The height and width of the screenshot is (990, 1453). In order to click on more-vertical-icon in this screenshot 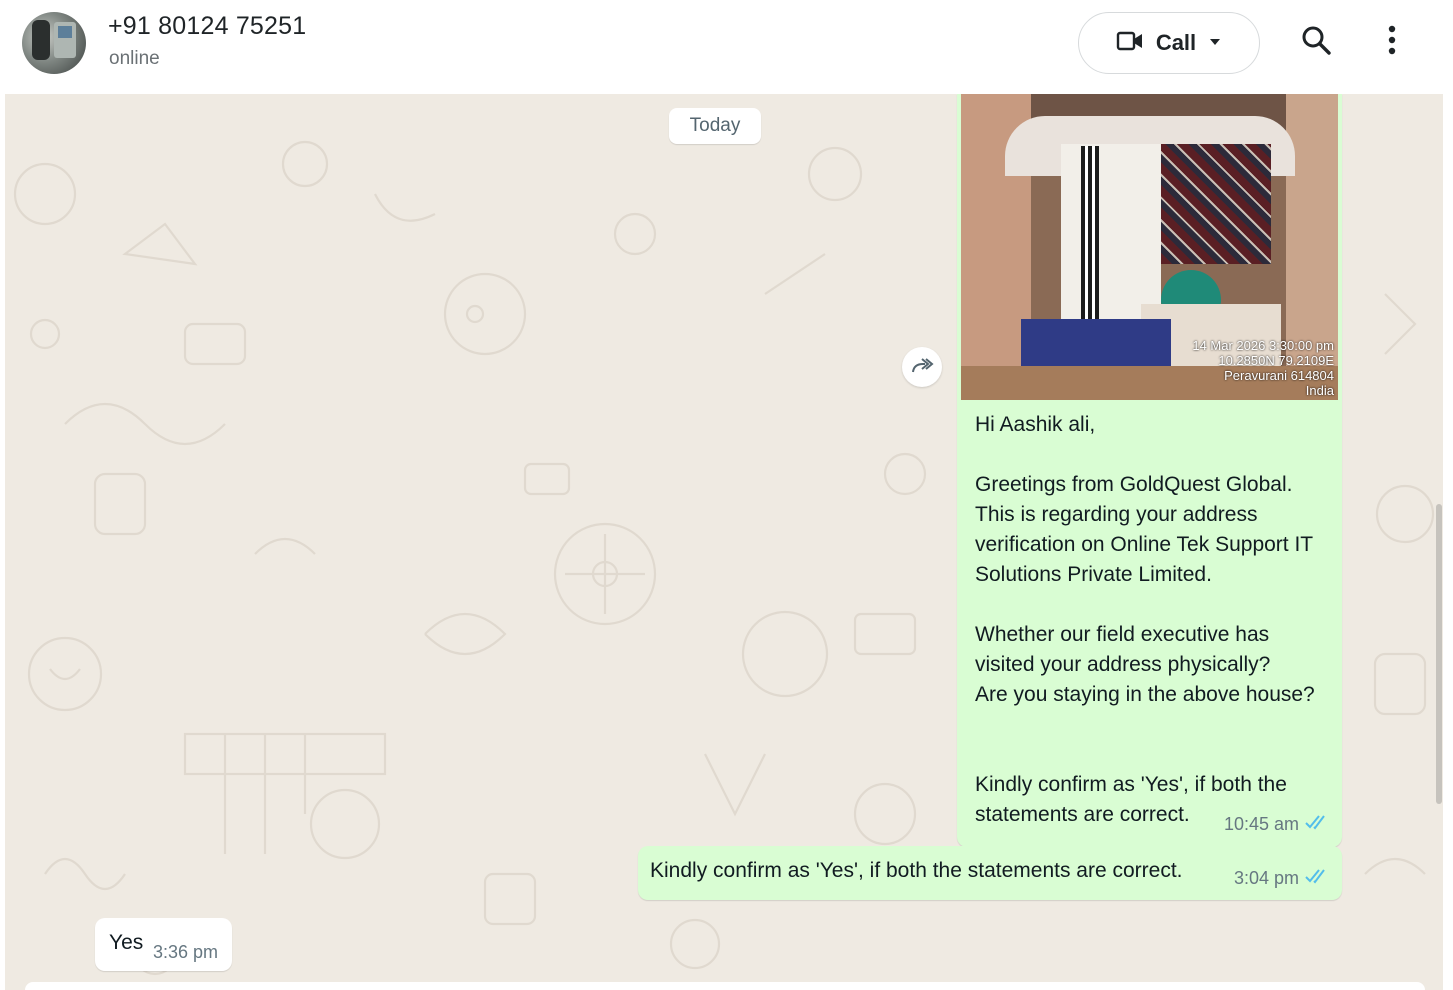, I will do `click(1392, 42)`.